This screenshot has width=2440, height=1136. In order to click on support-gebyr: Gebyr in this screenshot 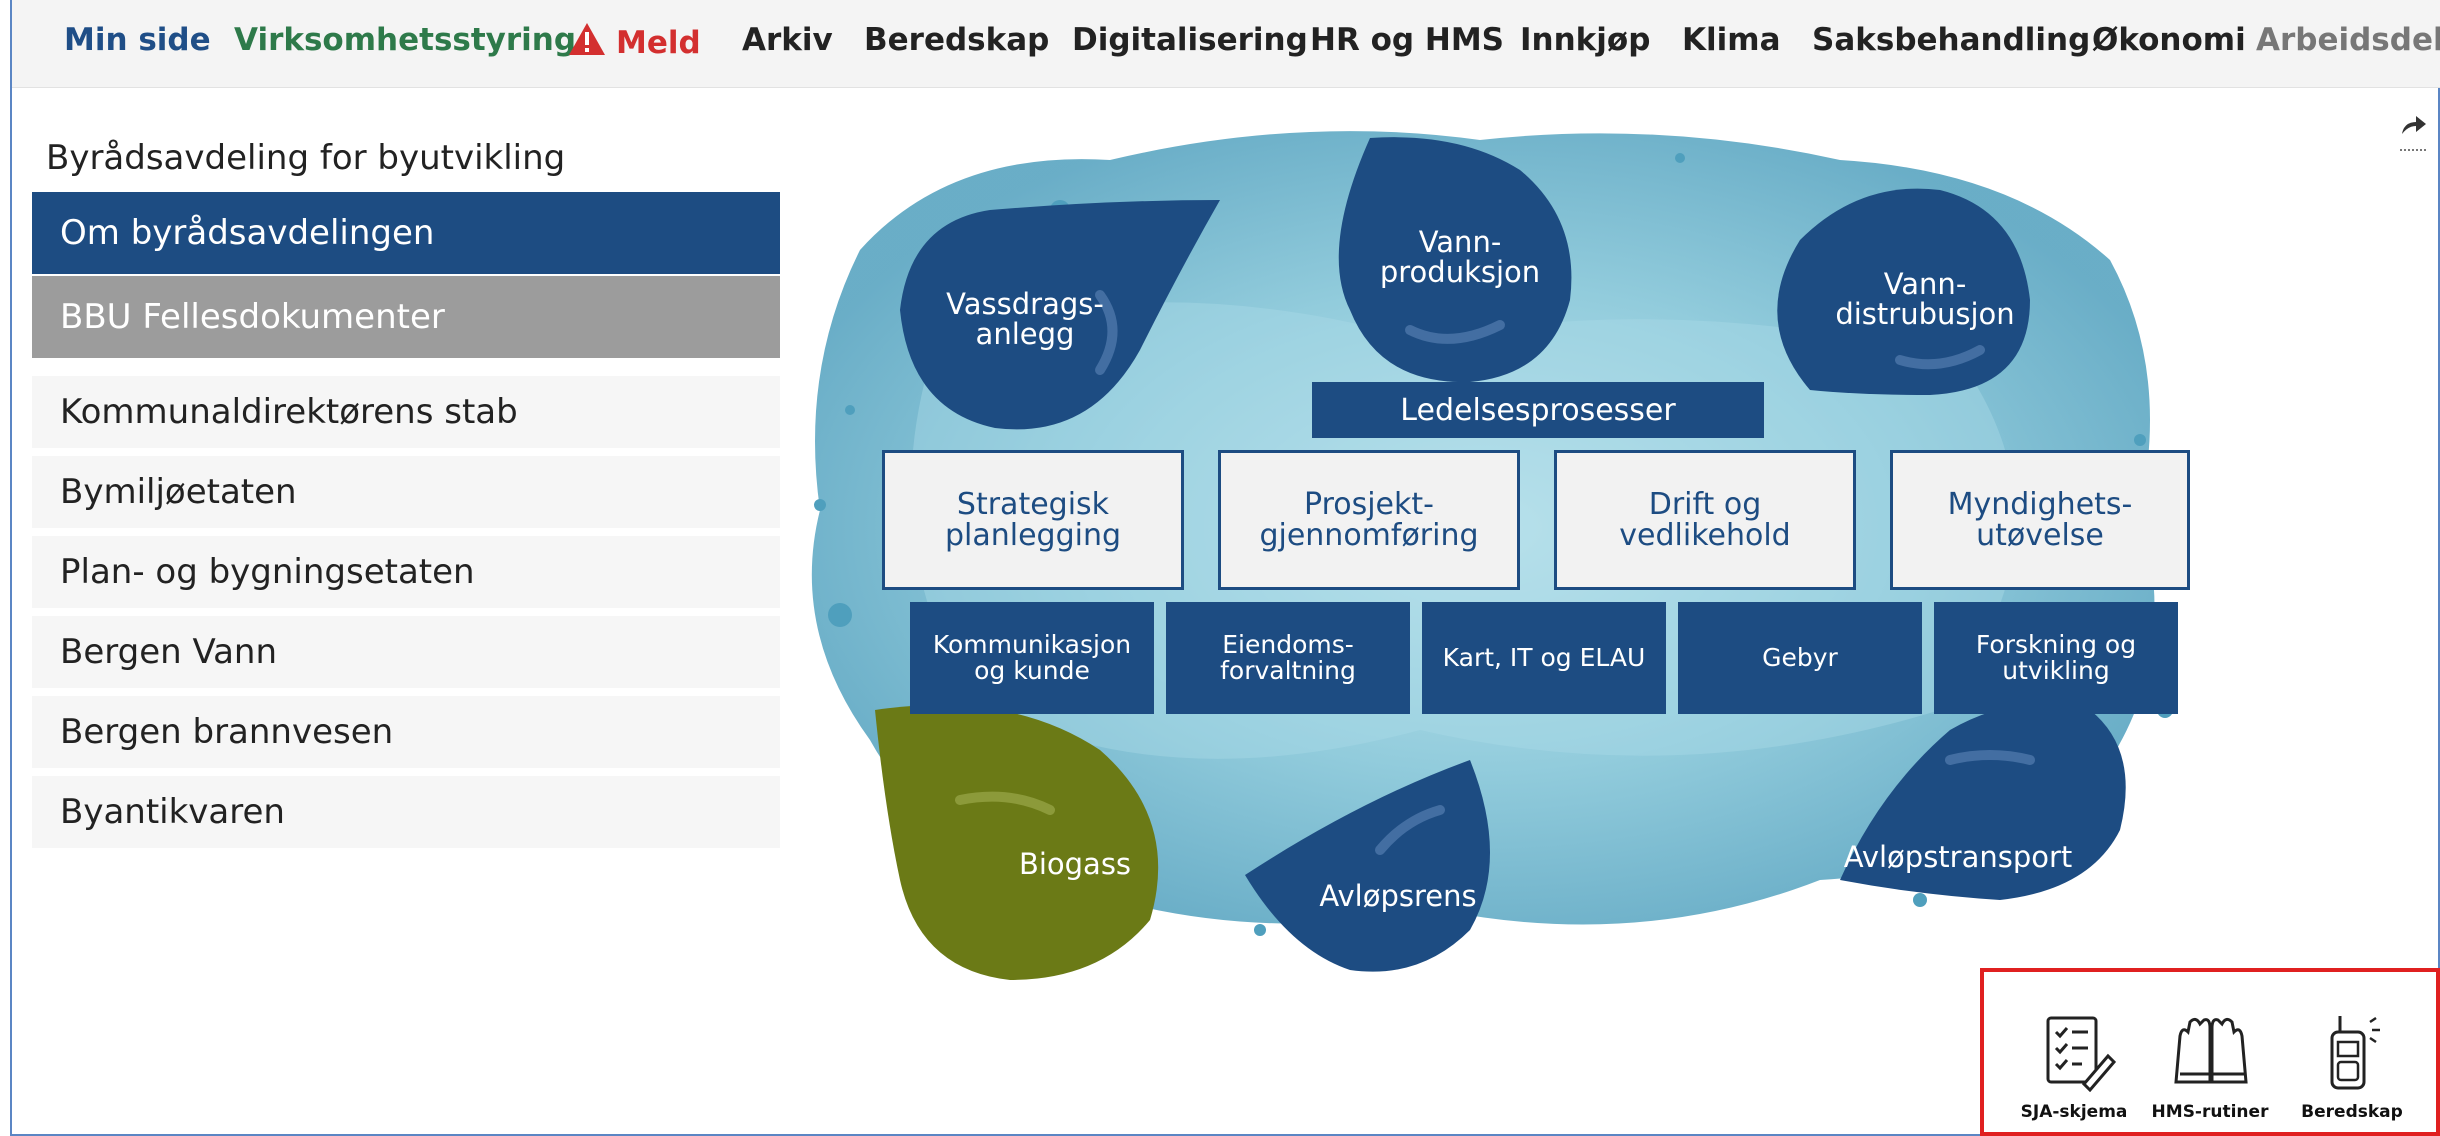, I will do `click(1800, 658)`.